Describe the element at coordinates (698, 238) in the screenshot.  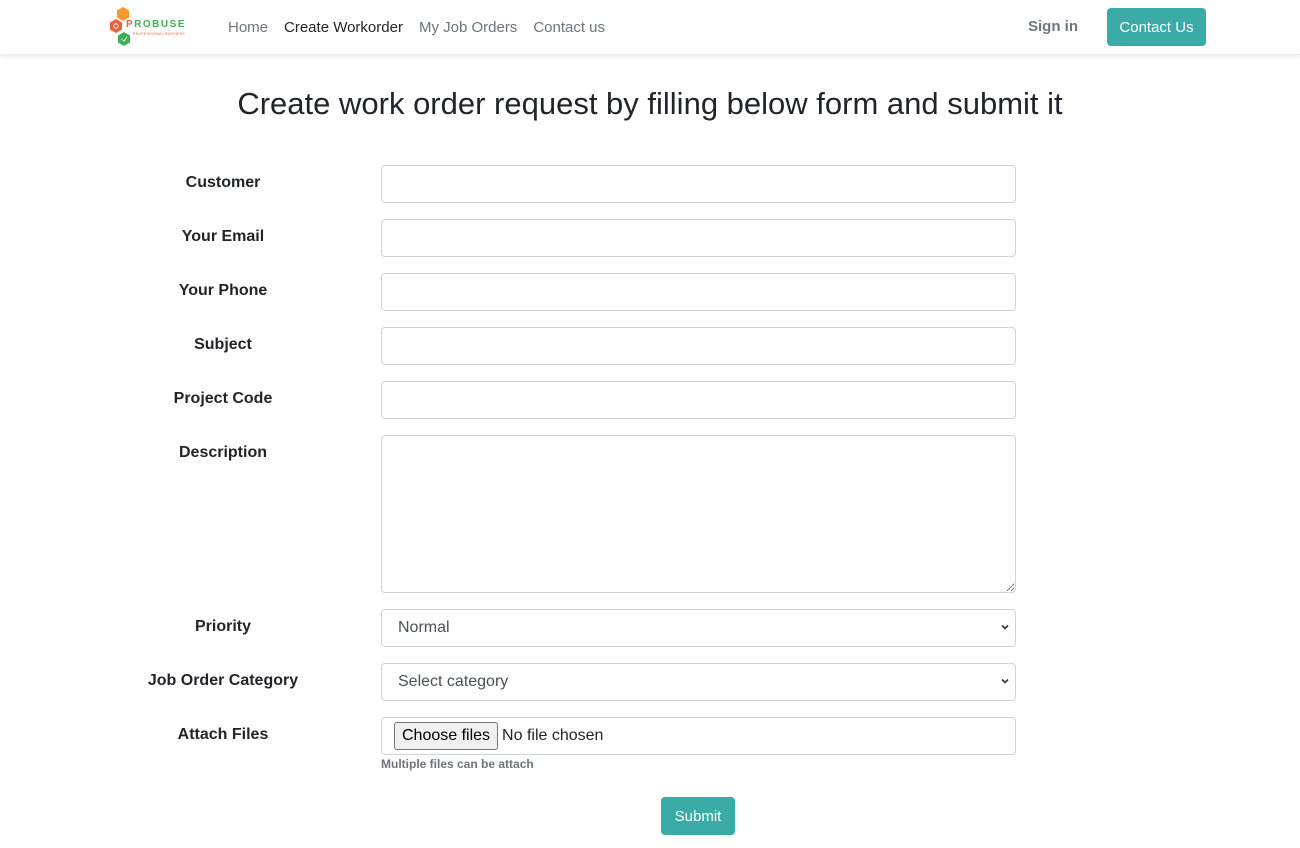
I see `email-input` at that location.